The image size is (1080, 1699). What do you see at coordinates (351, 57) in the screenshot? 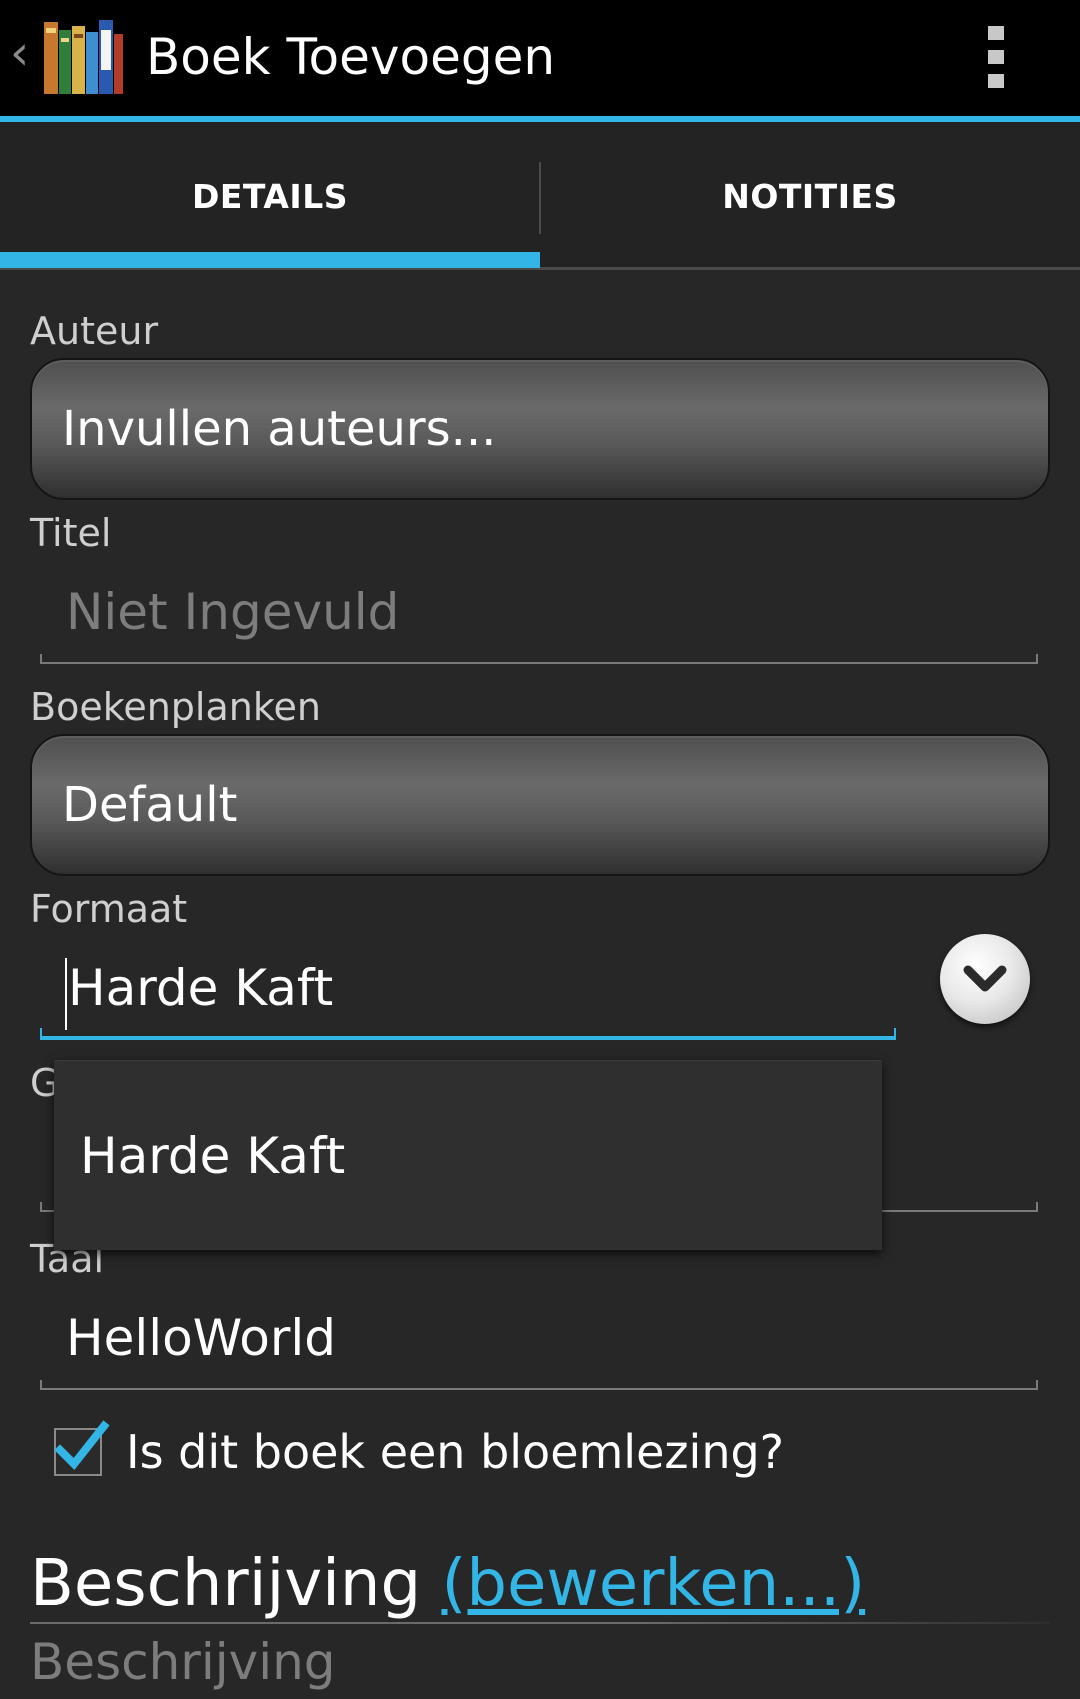
I see `page-title: Boek Toevoegen` at bounding box center [351, 57].